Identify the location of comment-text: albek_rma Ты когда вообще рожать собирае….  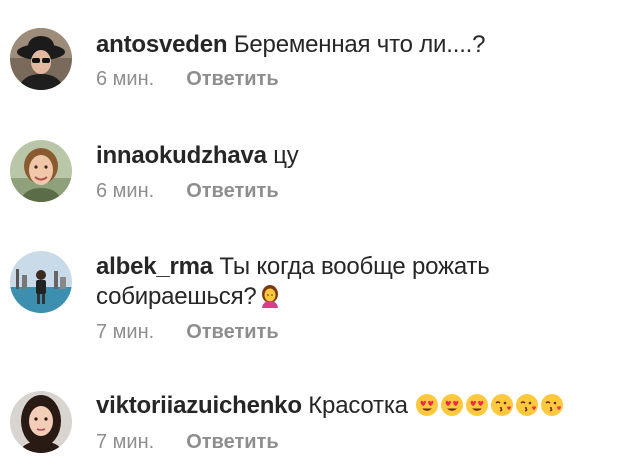
(316, 282).